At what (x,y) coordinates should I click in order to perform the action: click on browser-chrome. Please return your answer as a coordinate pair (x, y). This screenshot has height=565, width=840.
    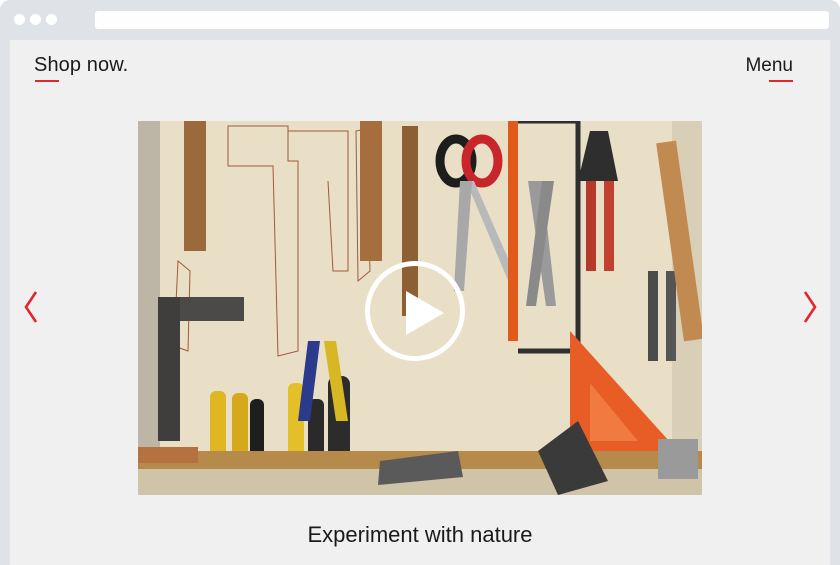
    Looking at the image, I should click on (420, 20).